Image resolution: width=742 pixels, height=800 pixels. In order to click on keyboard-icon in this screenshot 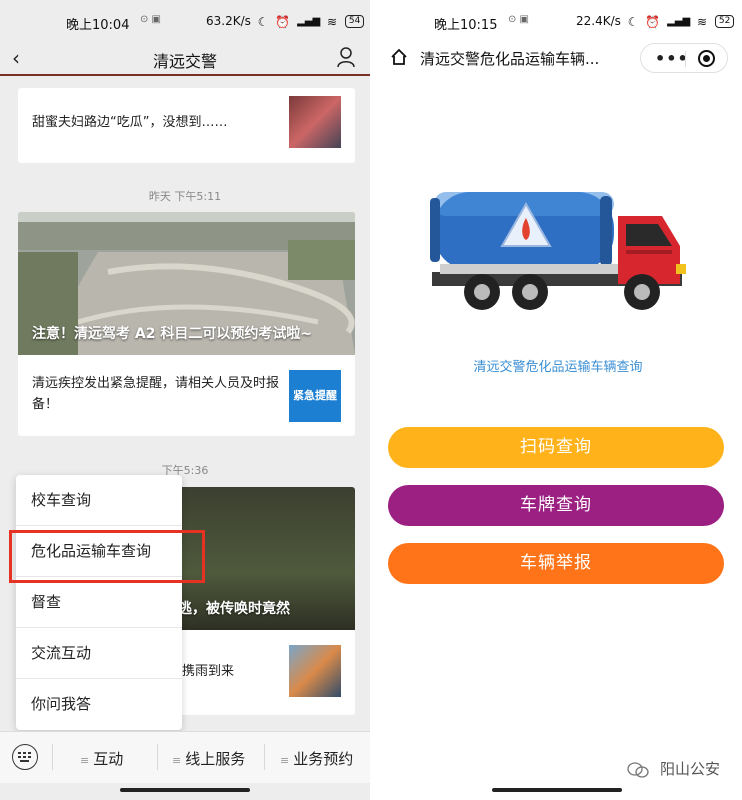, I will do `click(25, 757)`.